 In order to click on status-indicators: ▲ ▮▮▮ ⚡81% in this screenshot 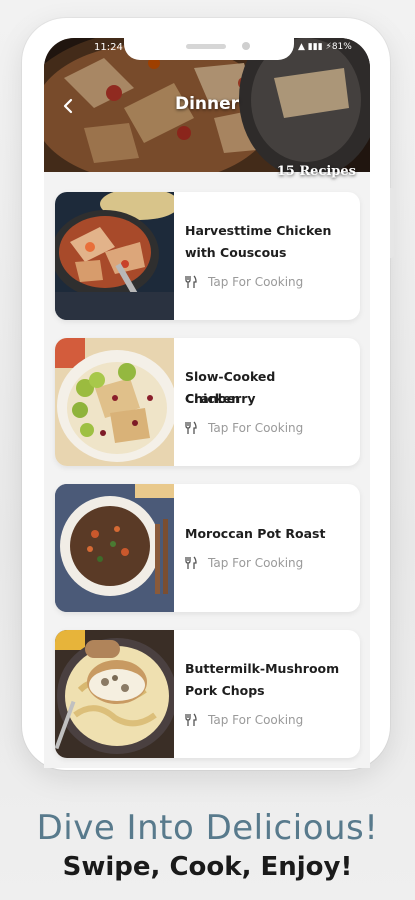, I will do `click(325, 47)`.